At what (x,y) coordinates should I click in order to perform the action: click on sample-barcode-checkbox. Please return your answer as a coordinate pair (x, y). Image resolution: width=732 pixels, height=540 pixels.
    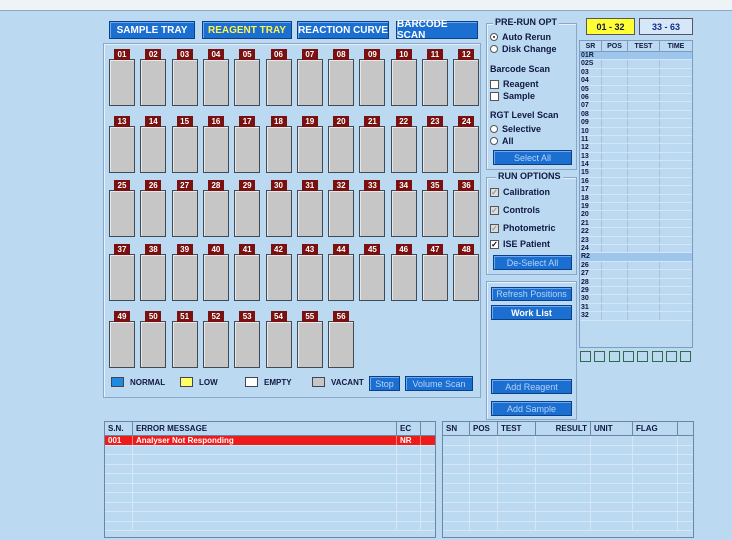
    Looking at the image, I should click on (494, 96).